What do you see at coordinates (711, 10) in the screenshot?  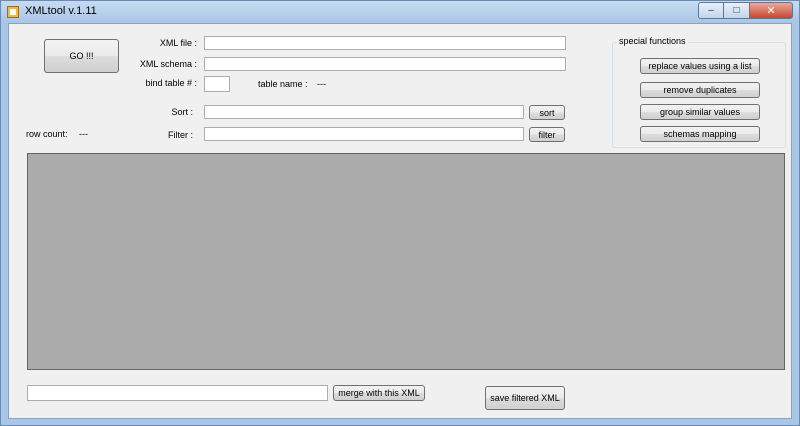 I see `minimize-button: –` at bounding box center [711, 10].